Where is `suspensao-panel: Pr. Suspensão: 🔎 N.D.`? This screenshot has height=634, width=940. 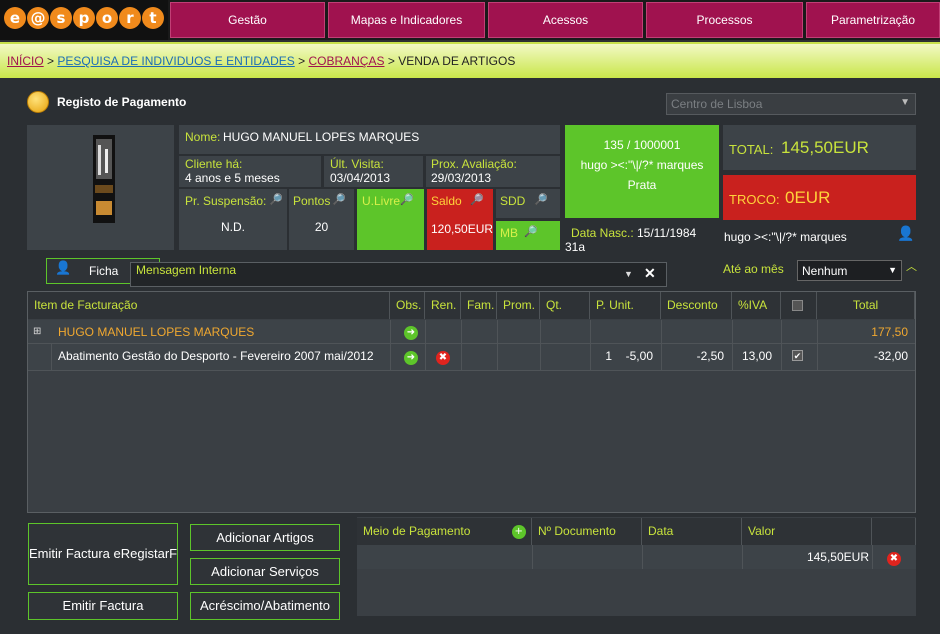 suspensao-panel: Pr. Suspensão: 🔎 N.D. is located at coordinates (233, 219).